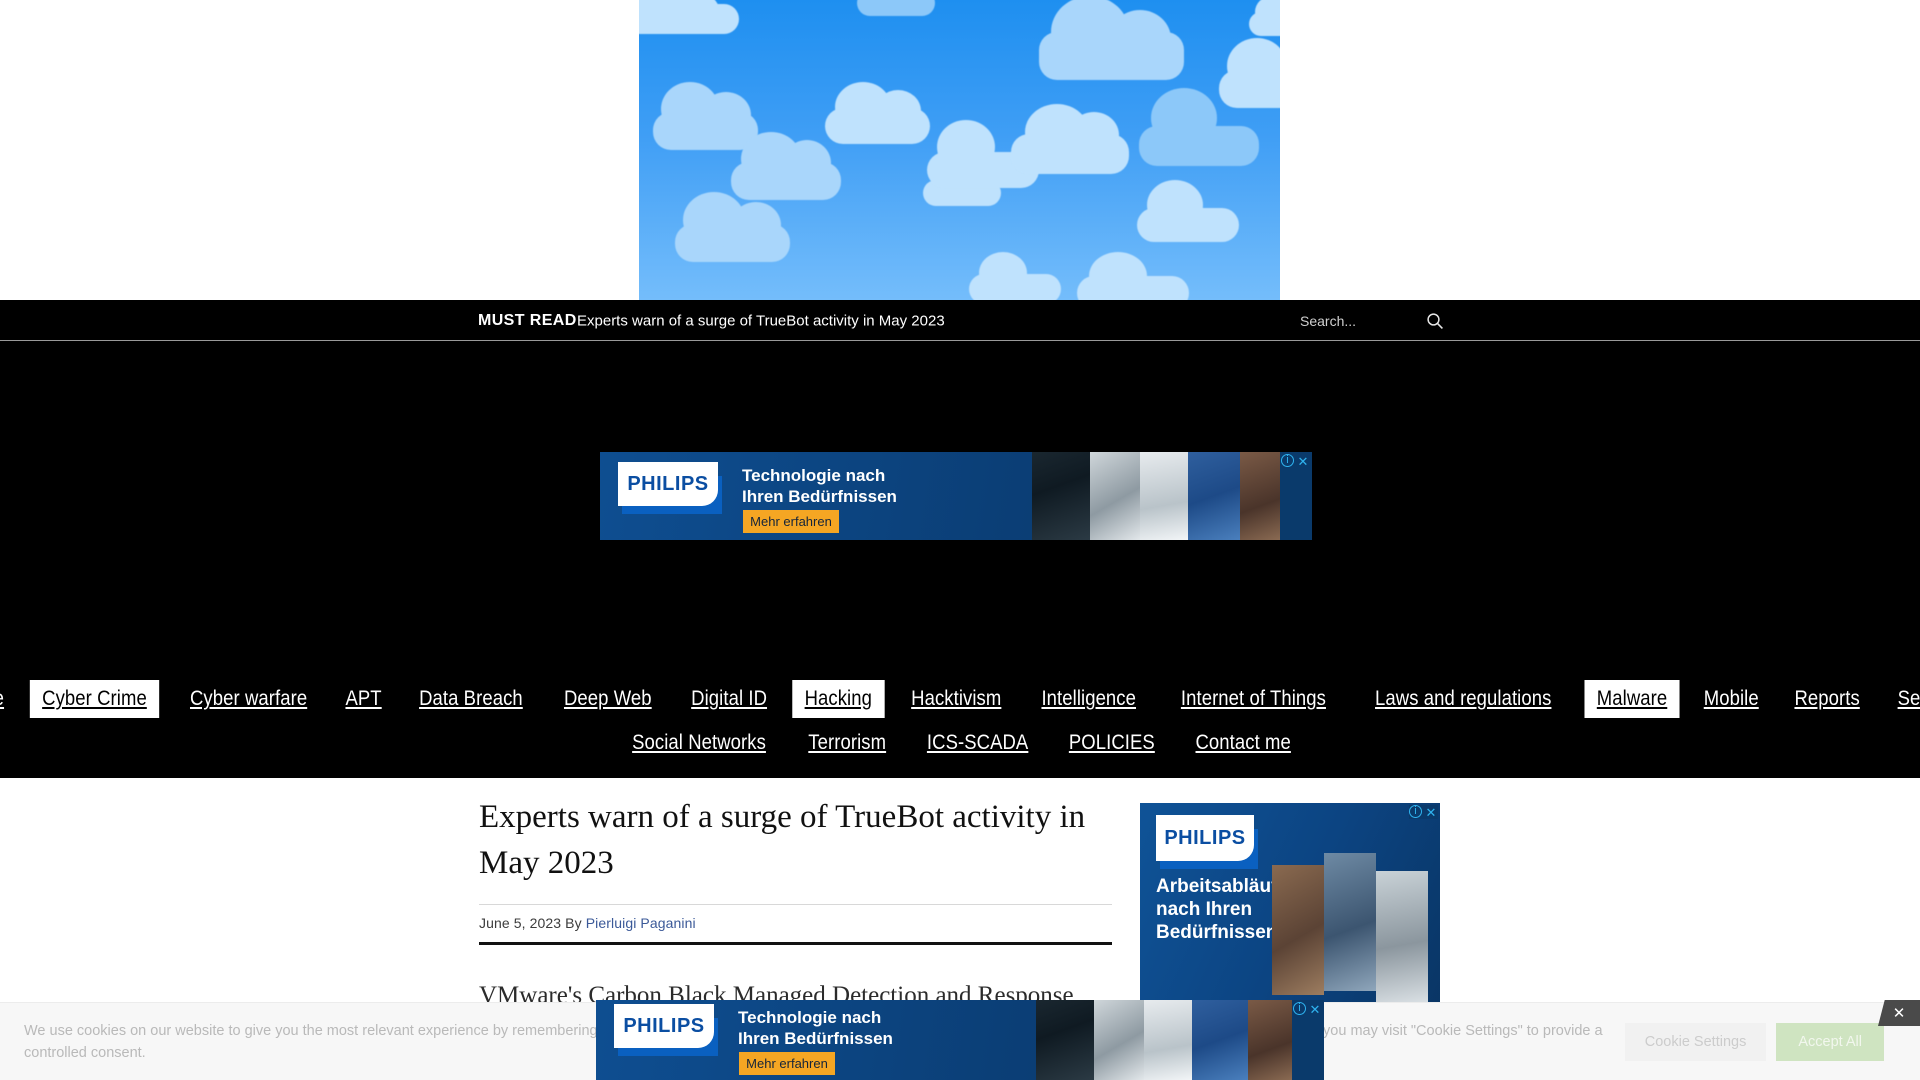 The image size is (1920, 1080). Describe the element at coordinates (249, 699) in the screenshot. I see `nav-item-cyber-warfare: Cyber warfare` at that location.